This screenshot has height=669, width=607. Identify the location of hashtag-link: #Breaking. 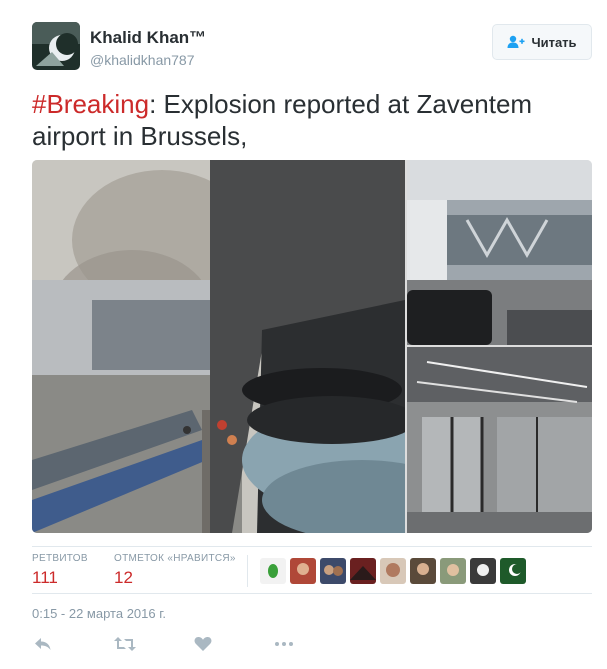
(90, 104).